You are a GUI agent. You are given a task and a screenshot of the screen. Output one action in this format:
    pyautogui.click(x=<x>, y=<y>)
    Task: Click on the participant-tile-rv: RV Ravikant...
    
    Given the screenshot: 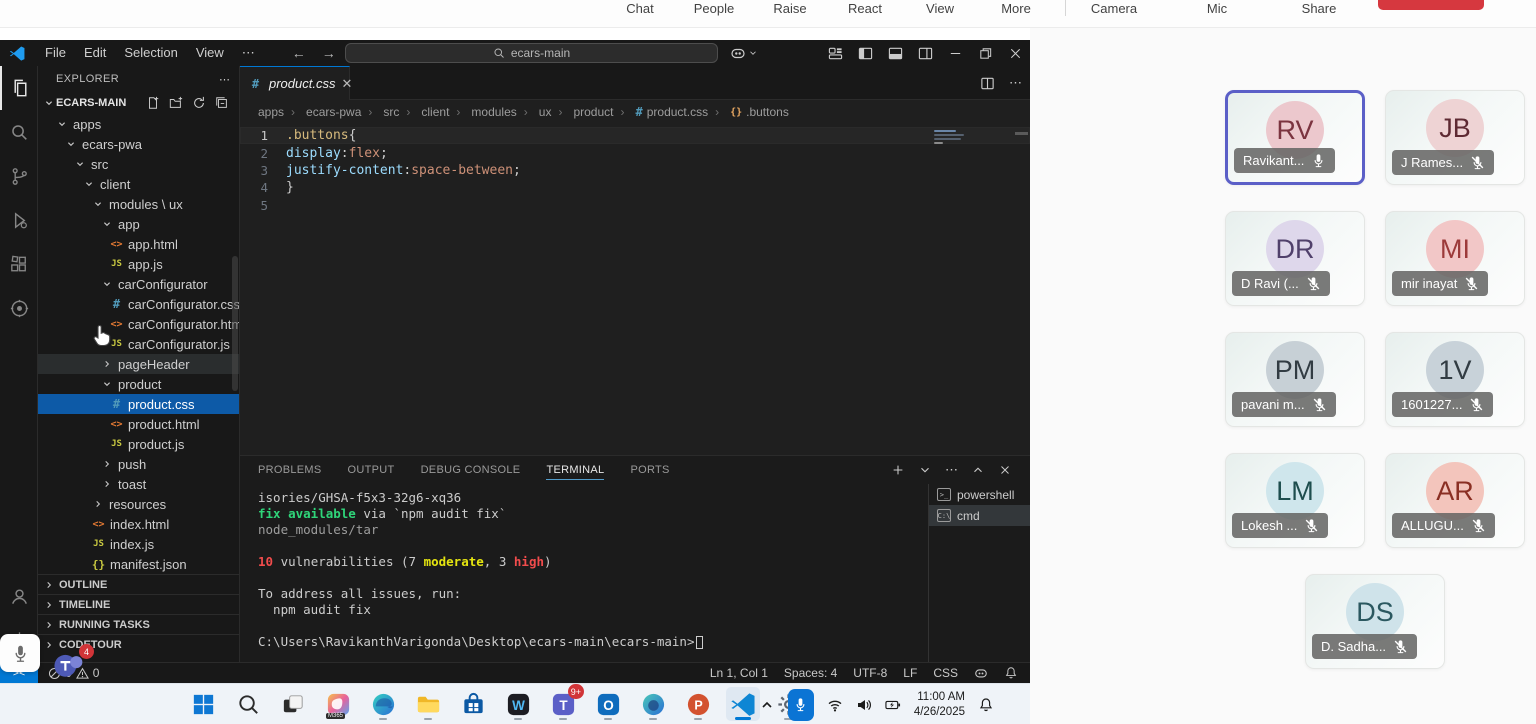 What is the action you would take?
    pyautogui.click(x=1295, y=137)
    